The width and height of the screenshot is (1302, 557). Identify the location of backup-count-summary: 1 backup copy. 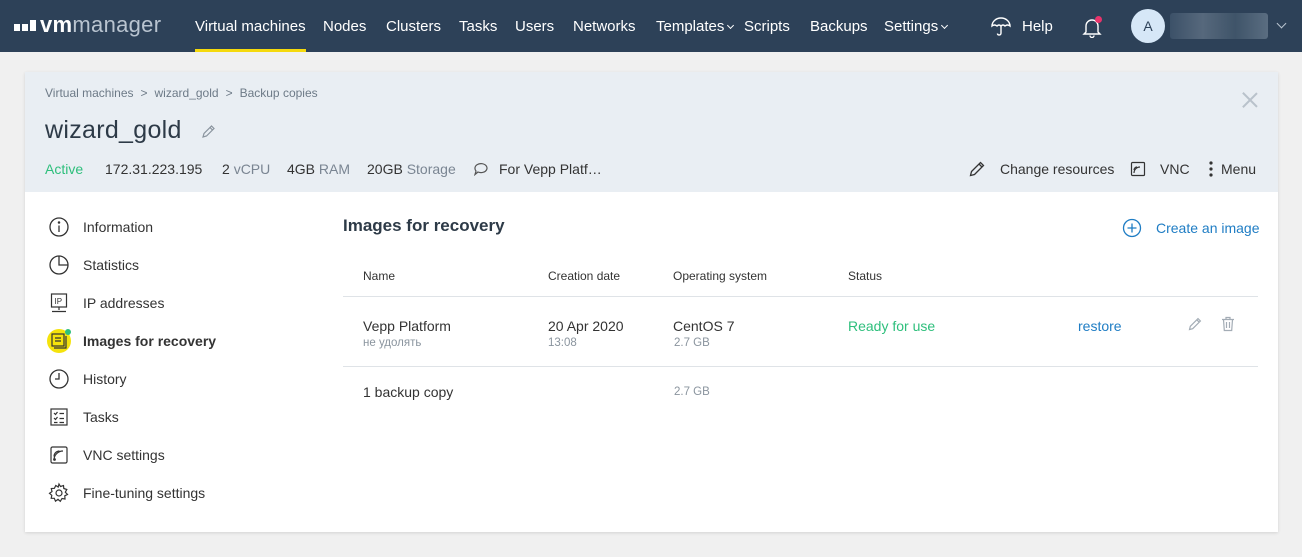
(408, 392).